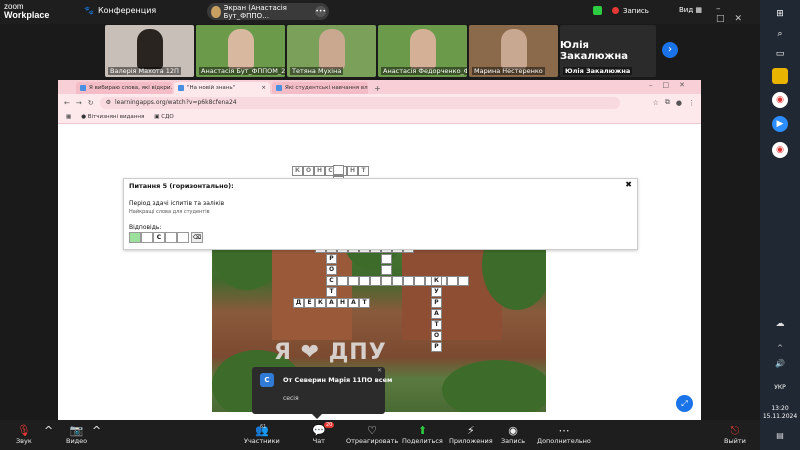 The height and width of the screenshot is (450, 800). Describe the element at coordinates (379, 370) in the screenshot. I see `close-icon: ✕` at that location.